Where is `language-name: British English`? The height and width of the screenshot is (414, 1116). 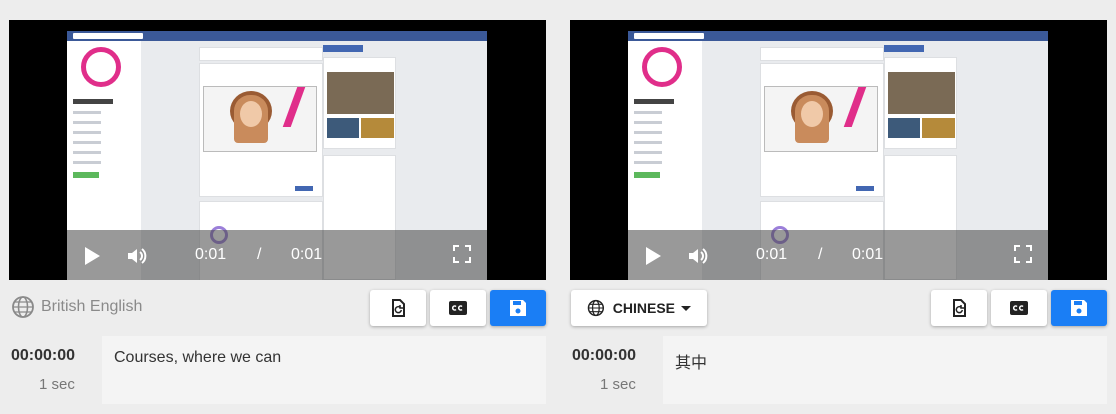 language-name: British English is located at coordinates (92, 306).